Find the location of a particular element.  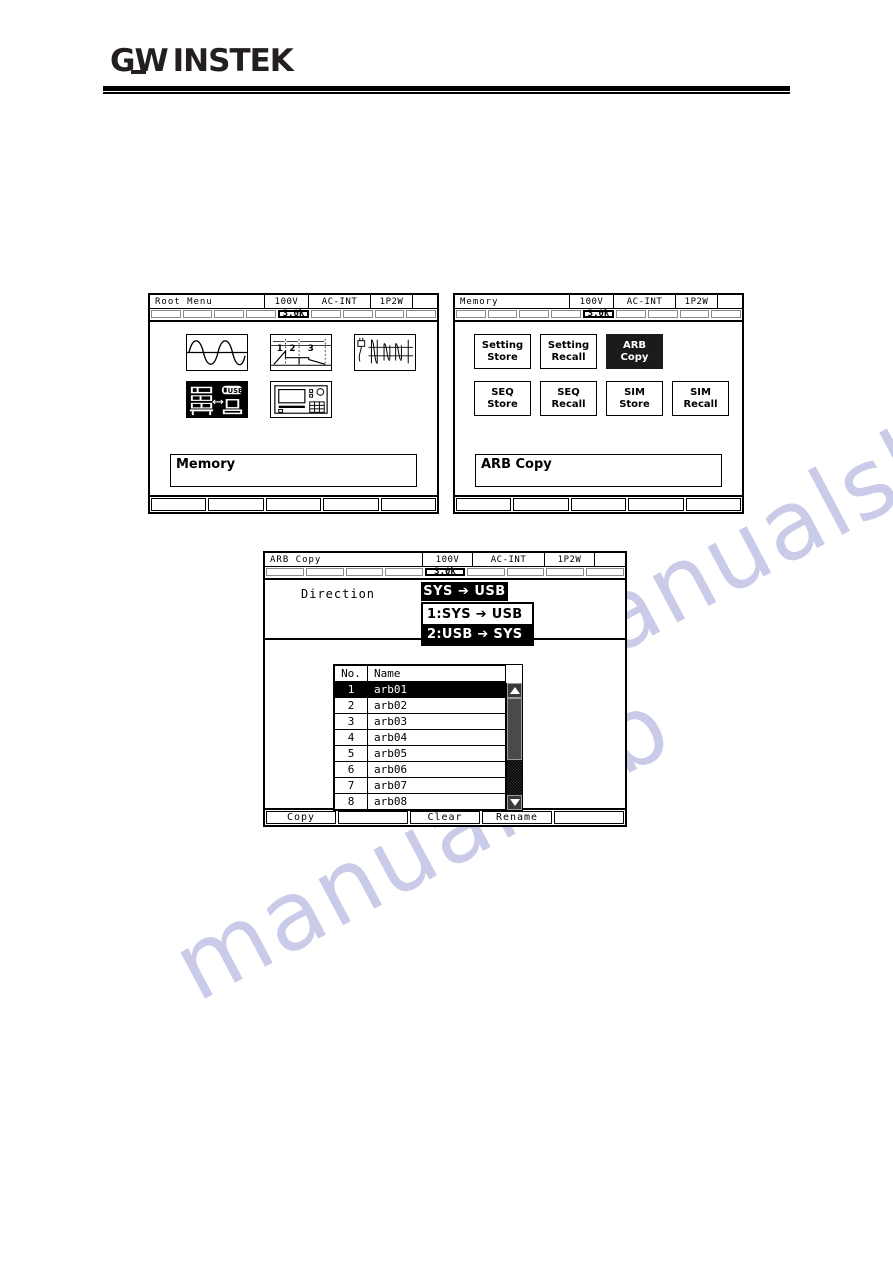

fkey-clear: Clear is located at coordinates (445, 817).